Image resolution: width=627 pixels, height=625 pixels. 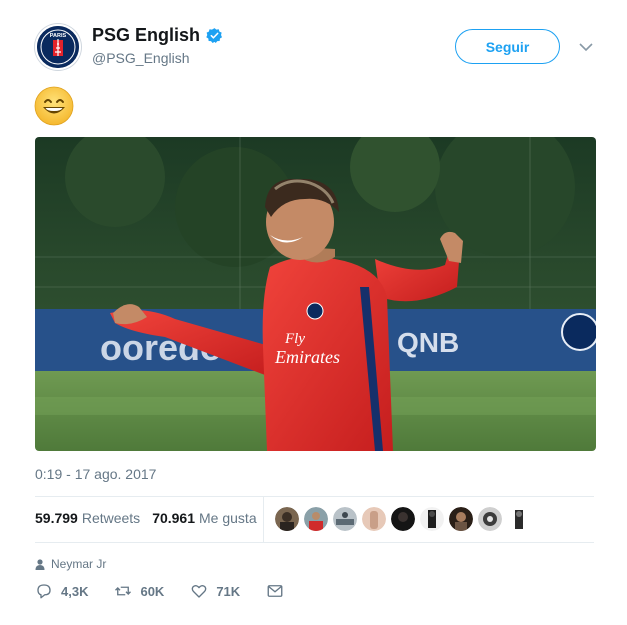 I want to click on retweet-count: 60K, so click(x=152, y=591).